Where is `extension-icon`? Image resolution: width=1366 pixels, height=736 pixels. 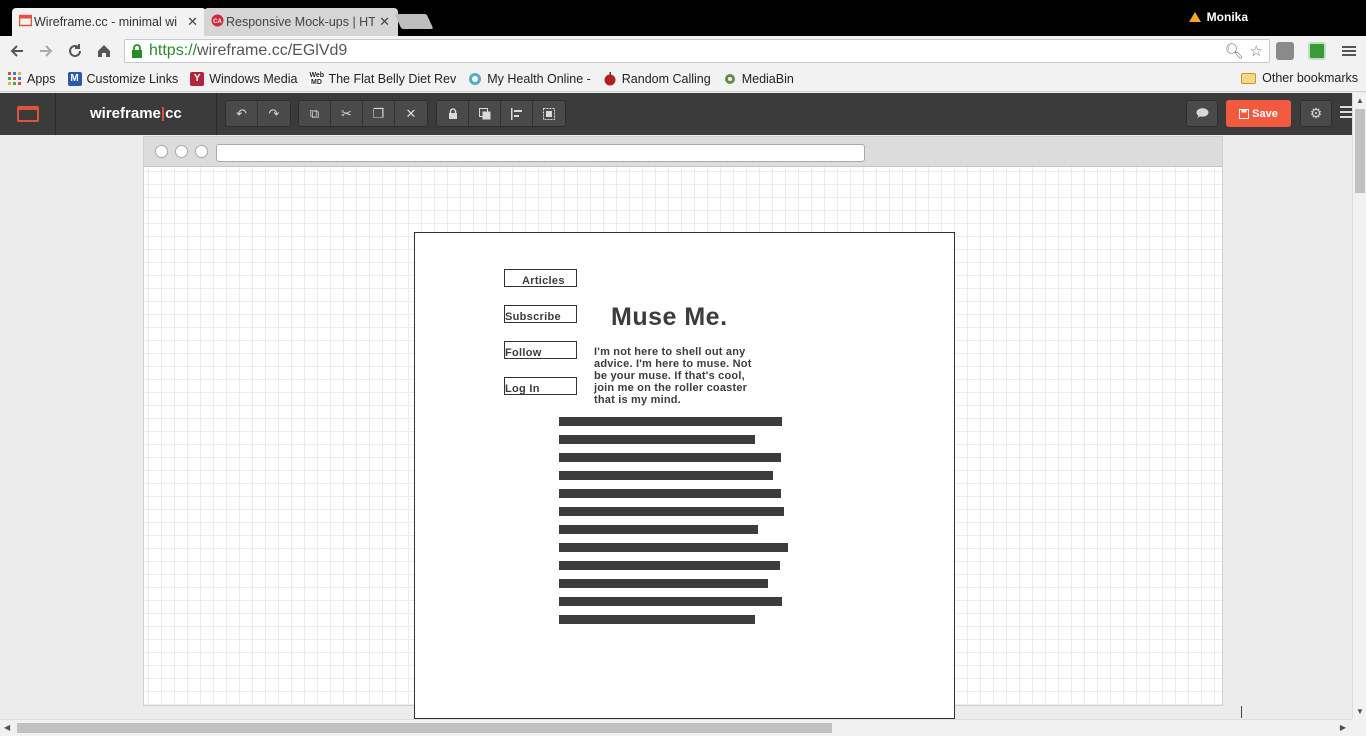
extension-icon is located at coordinates (1285, 51).